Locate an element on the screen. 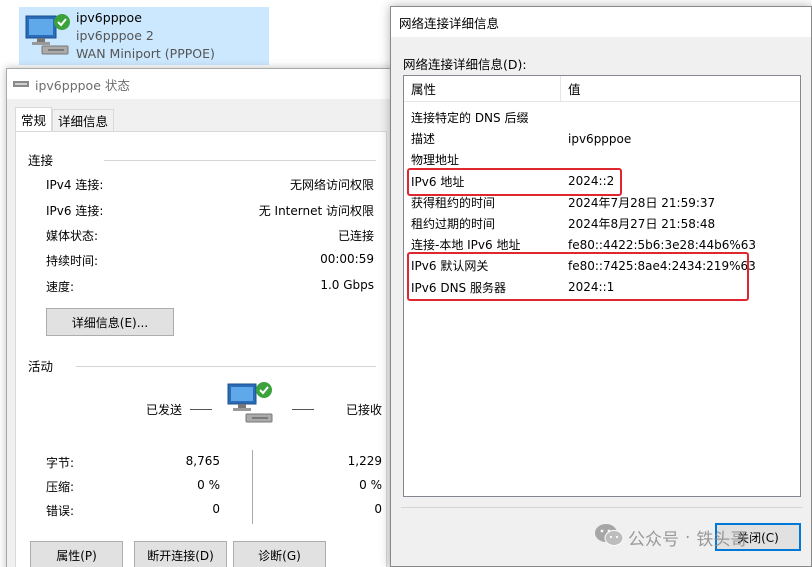  value-cell: 2024年8月27日 21:58:48 is located at coordinates (642, 224).